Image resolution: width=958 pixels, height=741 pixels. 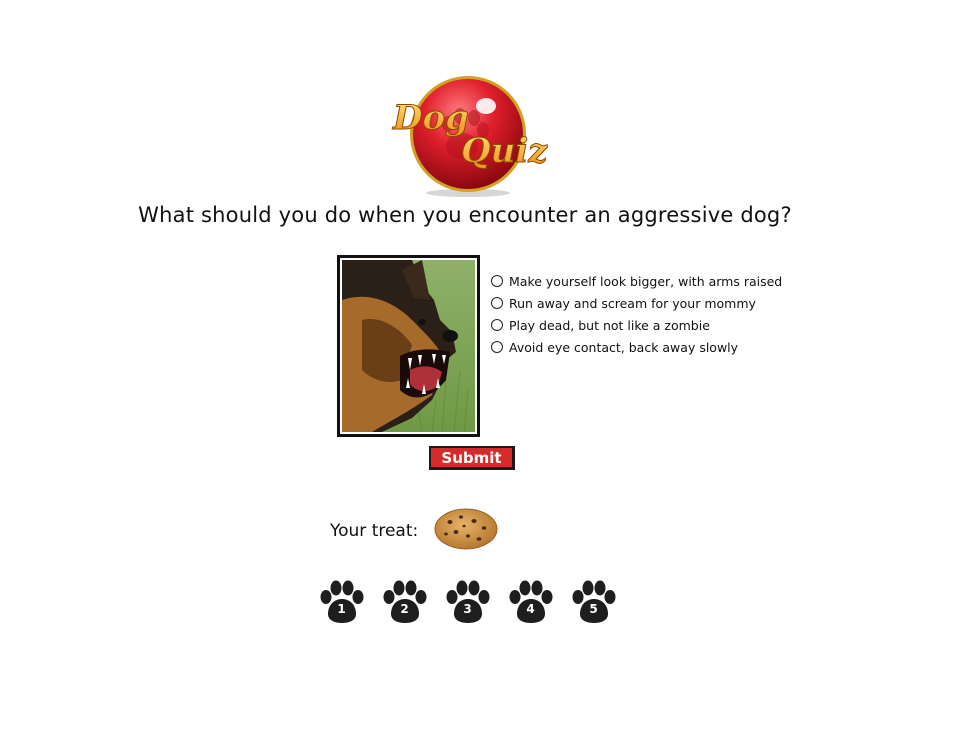 What do you see at coordinates (632, 303) in the screenshot?
I see `answer-option-label: Run away and scream for your mommy` at bounding box center [632, 303].